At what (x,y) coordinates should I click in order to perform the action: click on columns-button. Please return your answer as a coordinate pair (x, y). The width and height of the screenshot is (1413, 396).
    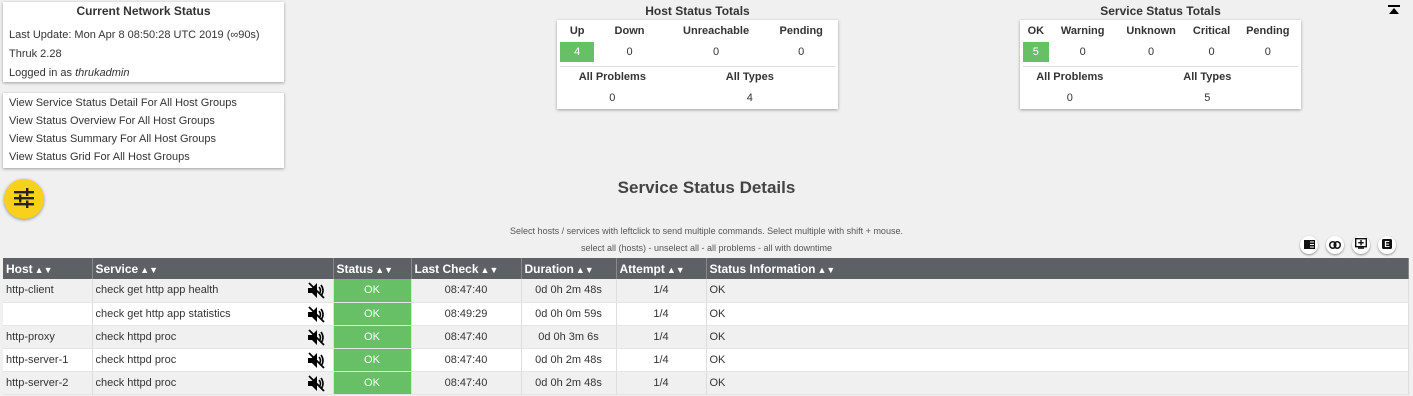
    Looking at the image, I should click on (1309, 245).